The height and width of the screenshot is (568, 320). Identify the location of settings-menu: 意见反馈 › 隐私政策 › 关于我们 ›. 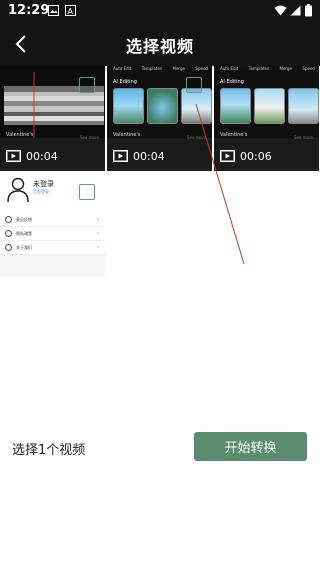
(52, 245).